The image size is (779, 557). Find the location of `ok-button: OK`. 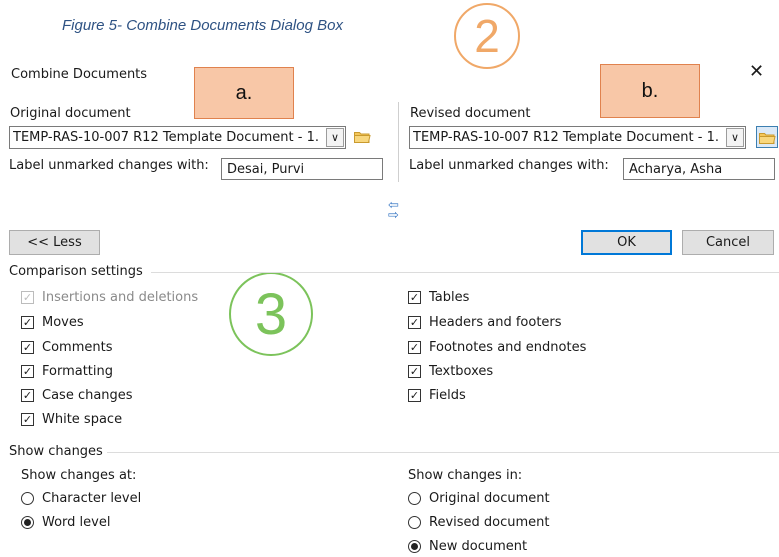

ok-button: OK is located at coordinates (626, 242).